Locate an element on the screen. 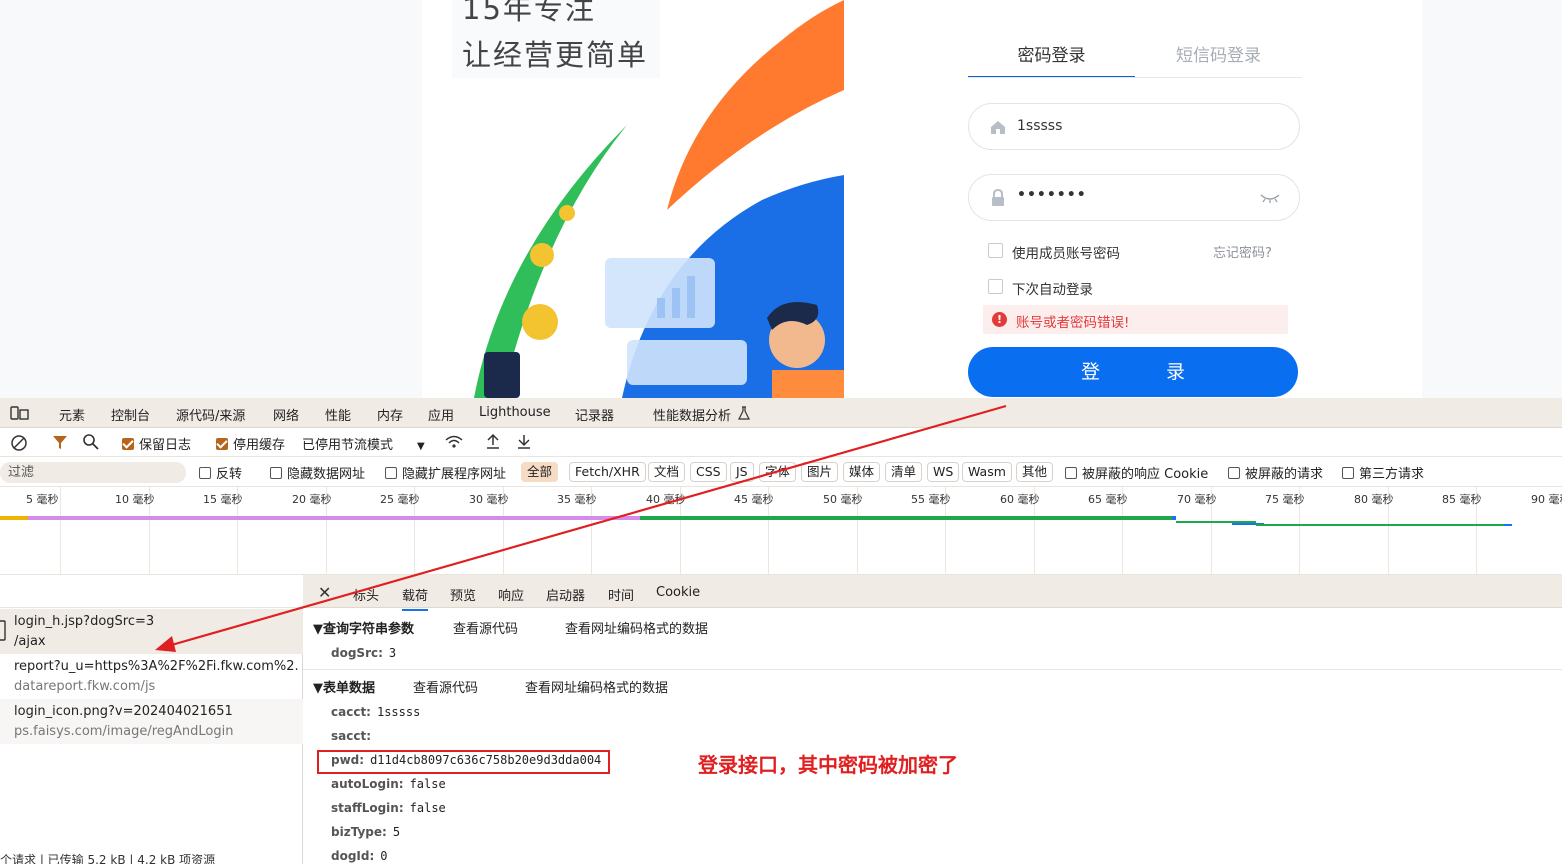 This screenshot has height=864, width=1562. filter-chip-doc: 文档 is located at coordinates (667, 472).